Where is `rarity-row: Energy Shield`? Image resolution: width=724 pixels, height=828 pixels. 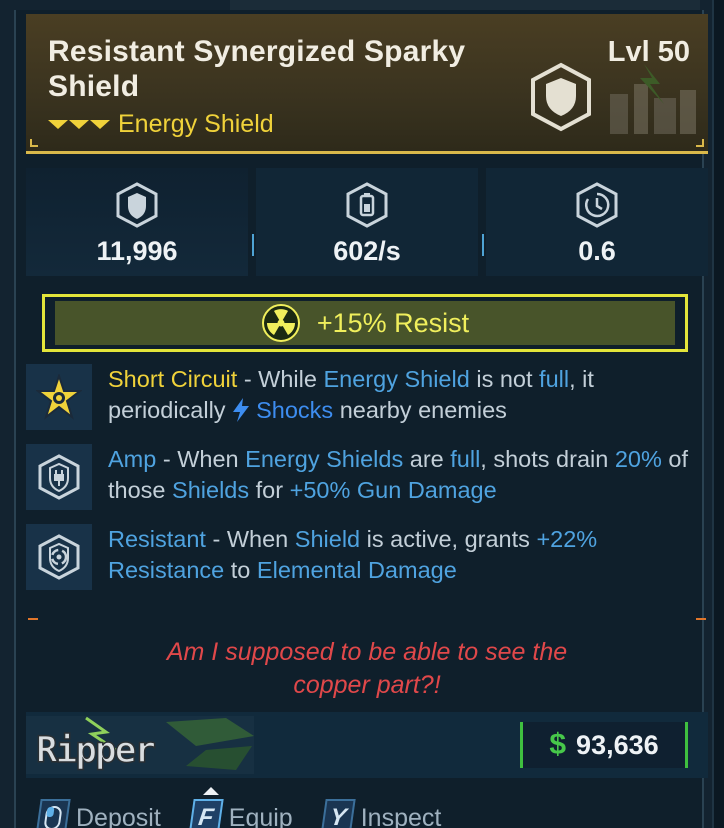
rarity-row: Energy Shield is located at coordinates (161, 124).